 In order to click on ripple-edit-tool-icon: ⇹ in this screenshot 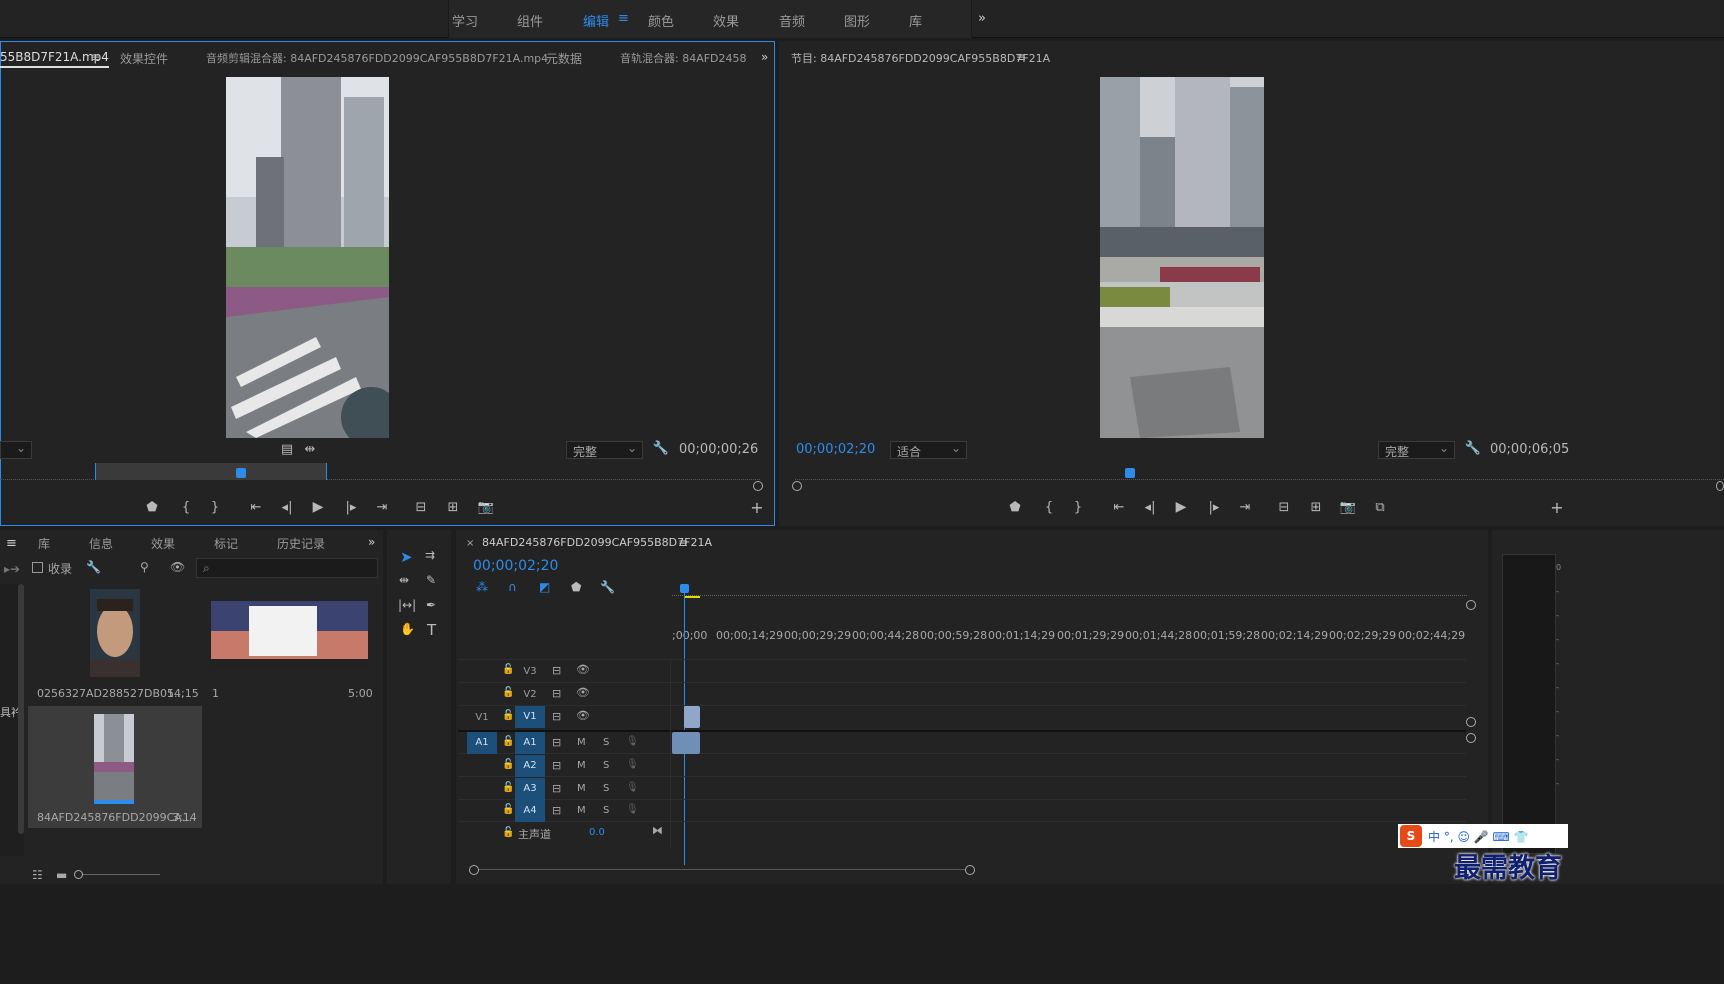, I will do `click(404, 580)`.